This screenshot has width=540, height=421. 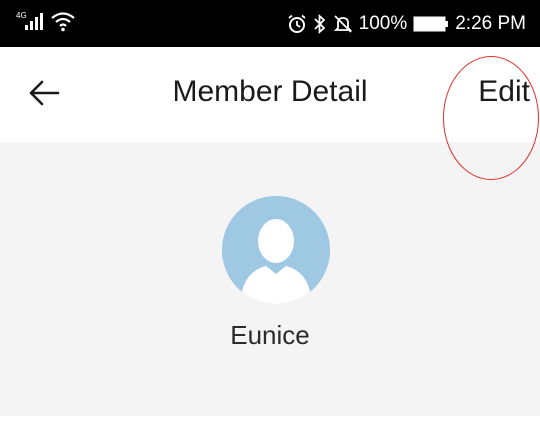 I want to click on annotation-circle, so click(x=491, y=118).